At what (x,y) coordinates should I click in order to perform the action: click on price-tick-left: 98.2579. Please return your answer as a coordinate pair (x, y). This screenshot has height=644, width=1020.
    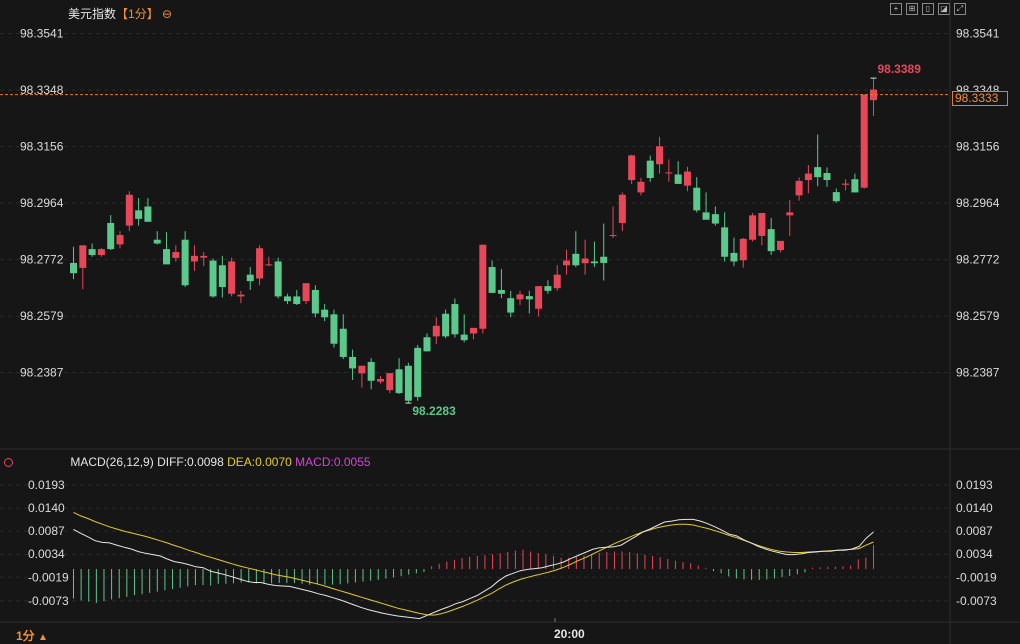
    Looking at the image, I should click on (42, 316).